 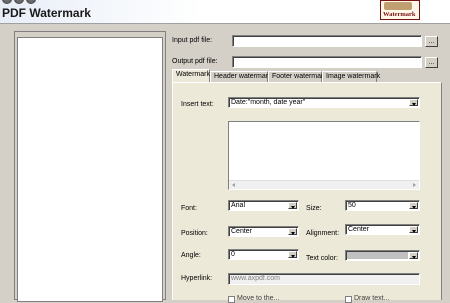 What do you see at coordinates (263, 231) in the screenshot?
I see `position-select: Center` at bounding box center [263, 231].